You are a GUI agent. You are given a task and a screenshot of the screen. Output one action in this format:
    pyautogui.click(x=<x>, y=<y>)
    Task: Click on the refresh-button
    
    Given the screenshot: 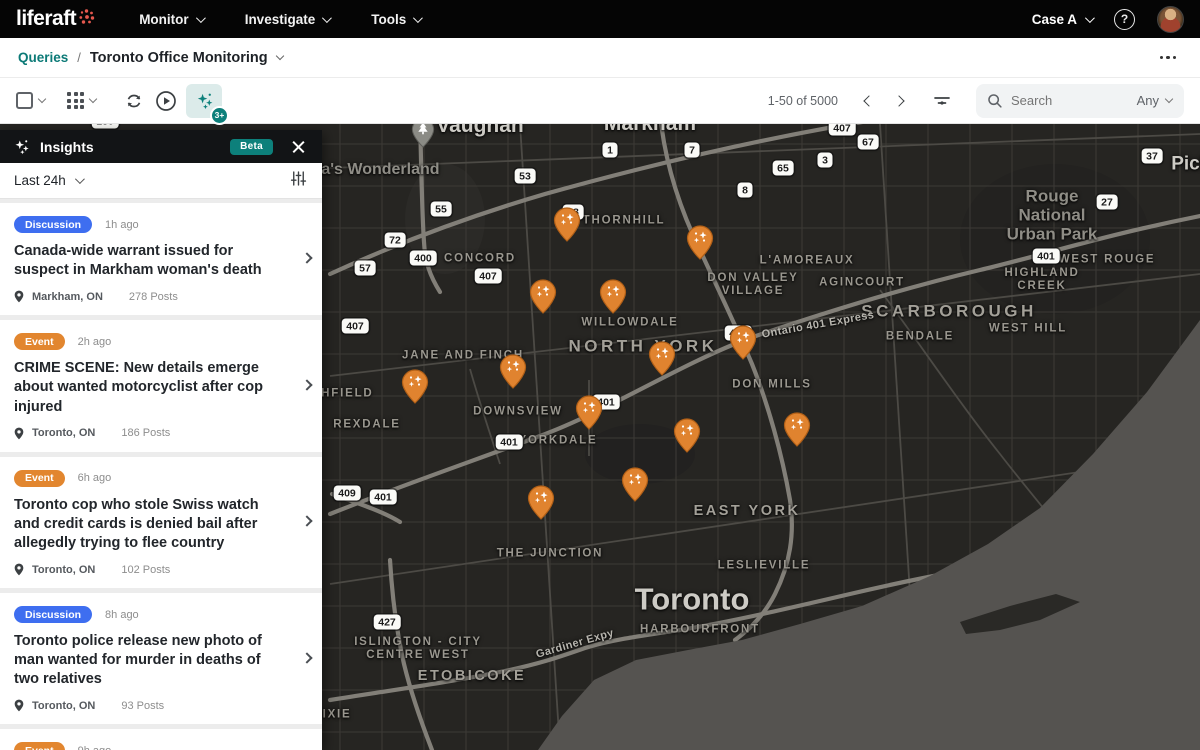 What is the action you would take?
    pyautogui.click(x=134, y=101)
    